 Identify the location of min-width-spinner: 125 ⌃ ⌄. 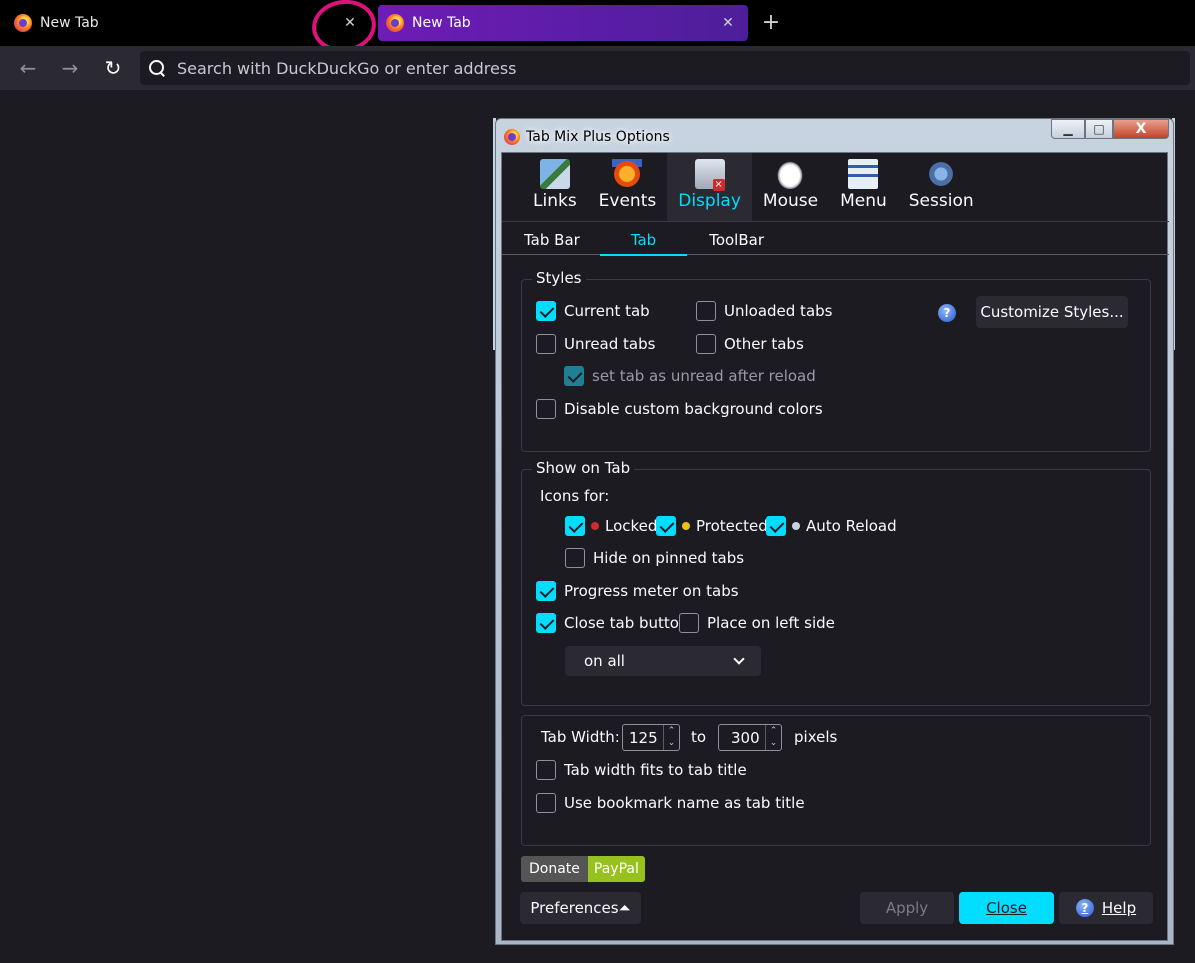
(651, 737).